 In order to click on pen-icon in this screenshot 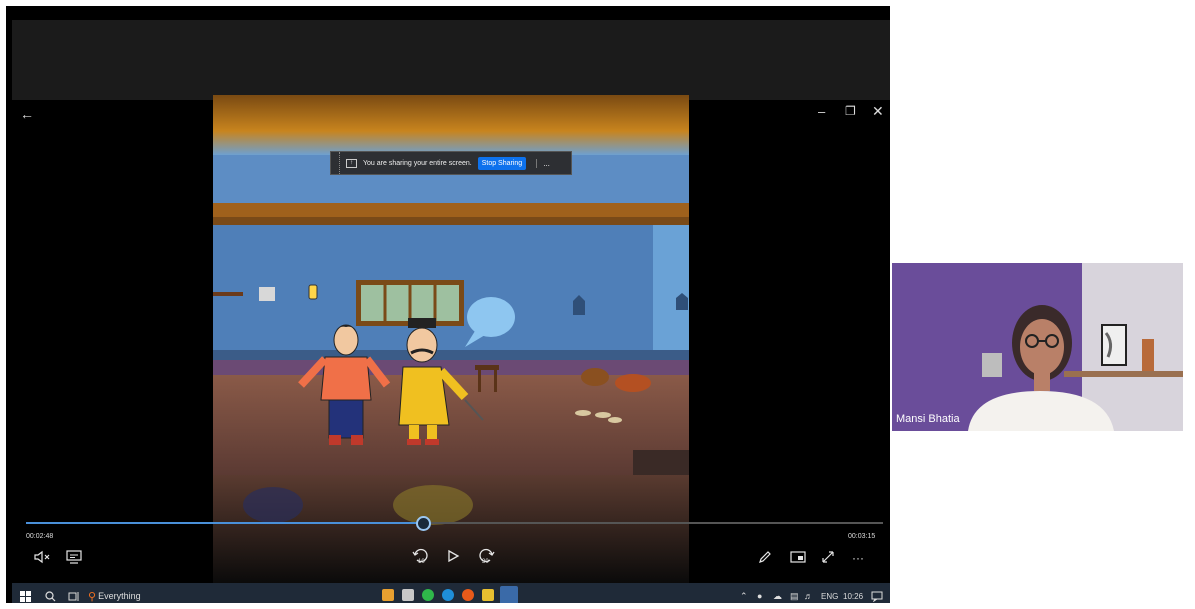, I will do `click(765, 558)`.